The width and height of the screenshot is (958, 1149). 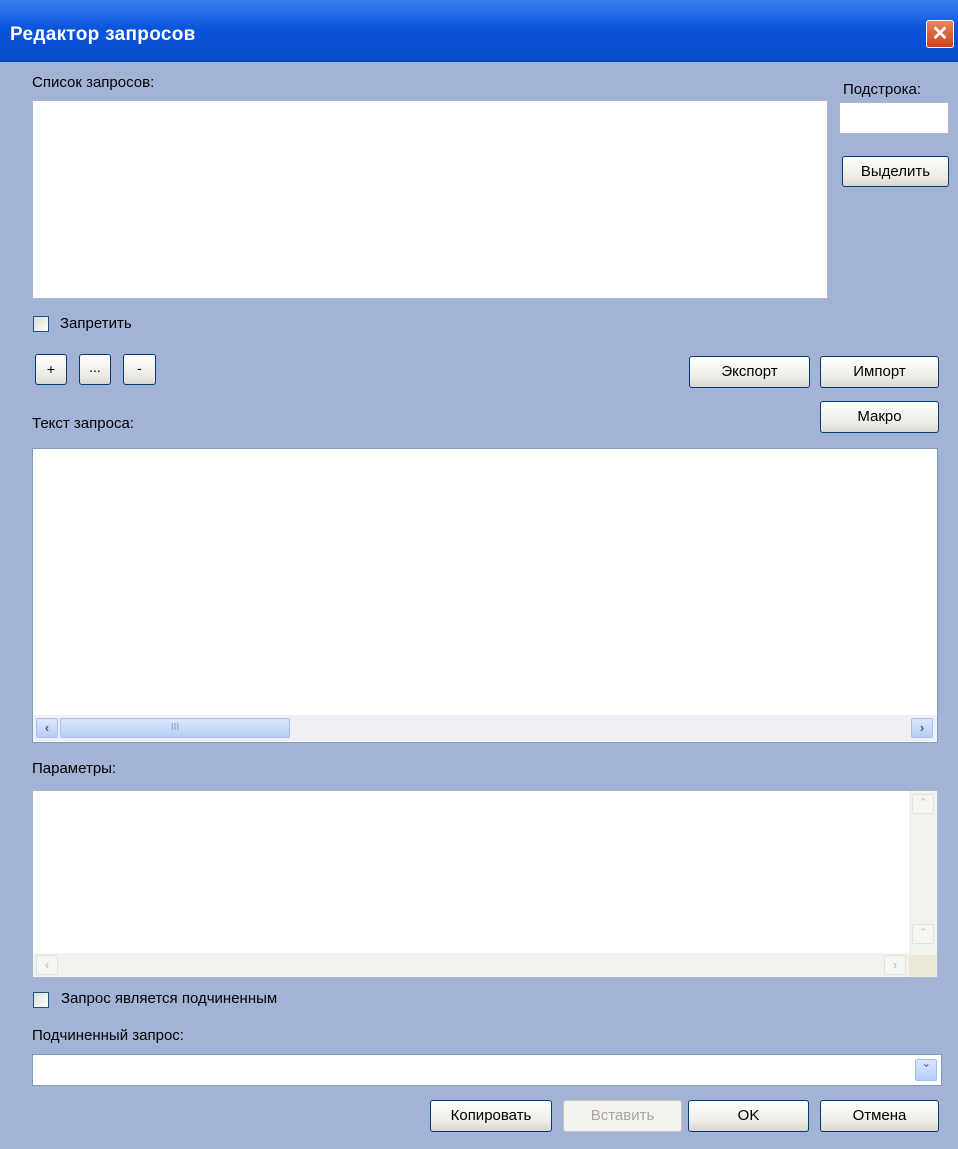 What do you see at coordinates (430, 199) in the screenshot?
I see `query-list` at bounding box center [430, 199].